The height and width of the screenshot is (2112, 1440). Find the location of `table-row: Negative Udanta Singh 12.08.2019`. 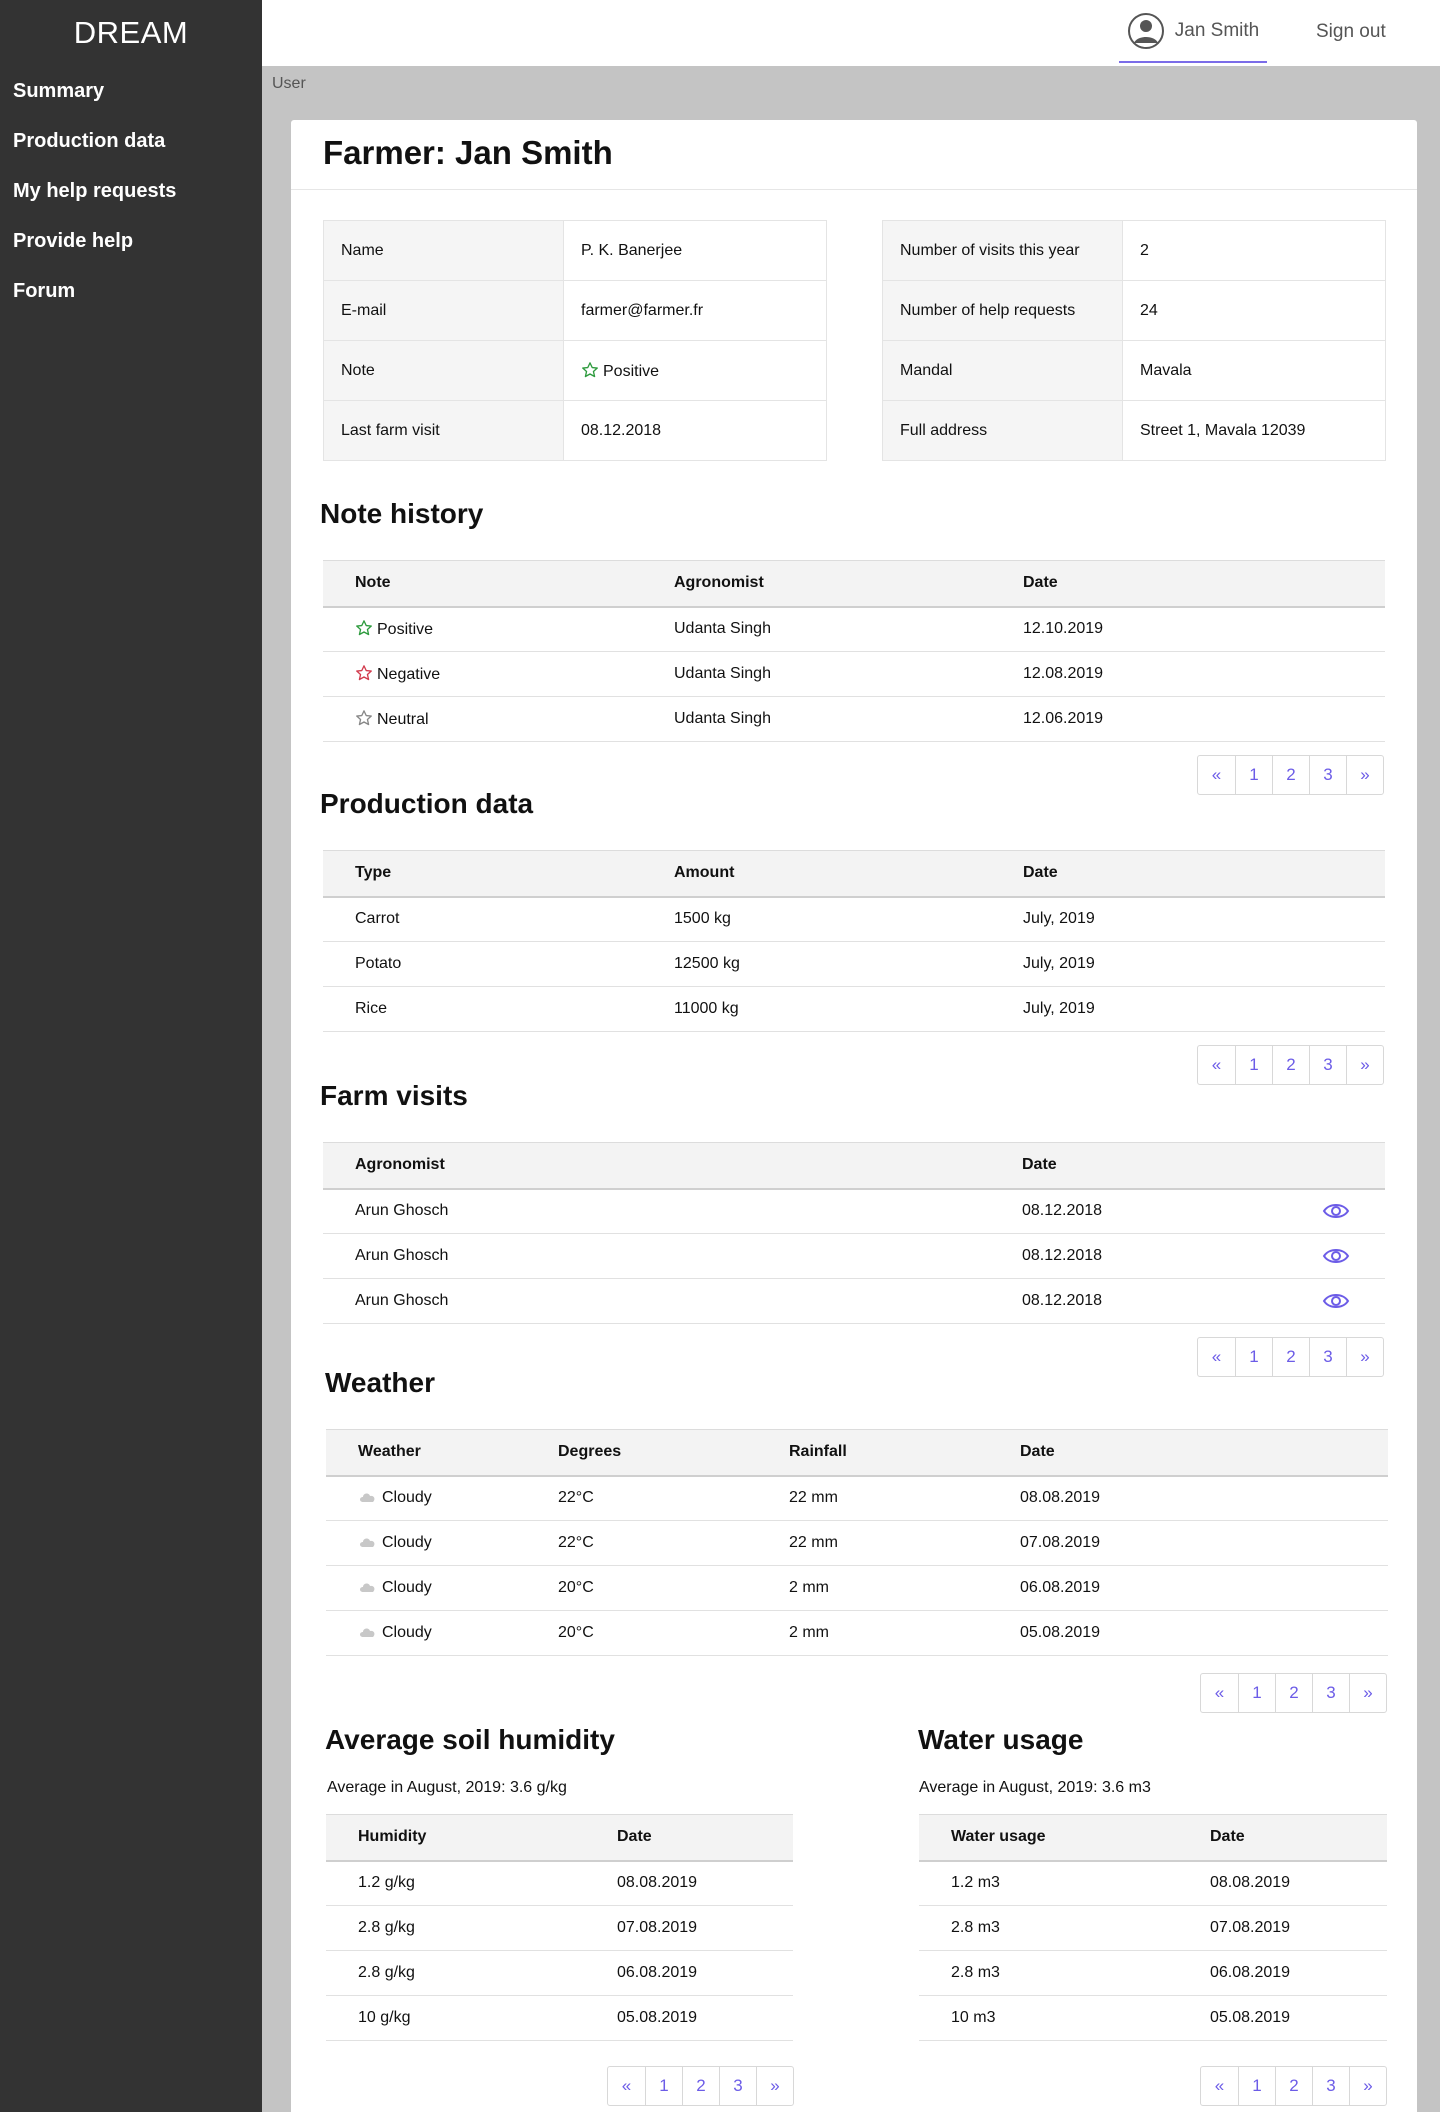

table-row: Negative Udanta Singh 12.08.2019 is located at coordinates (854, 674).